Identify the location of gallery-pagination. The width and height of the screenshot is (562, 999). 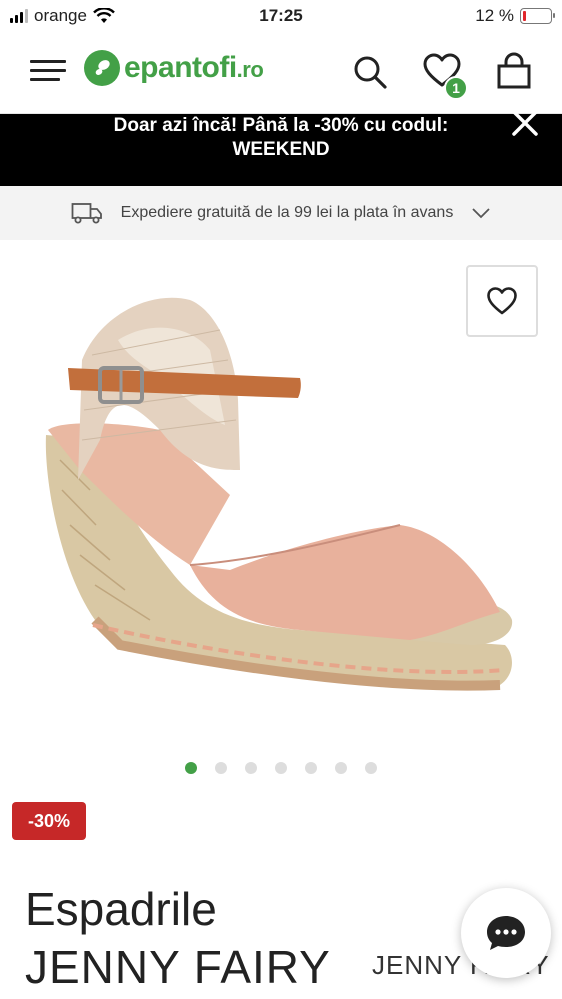
(281, 768).